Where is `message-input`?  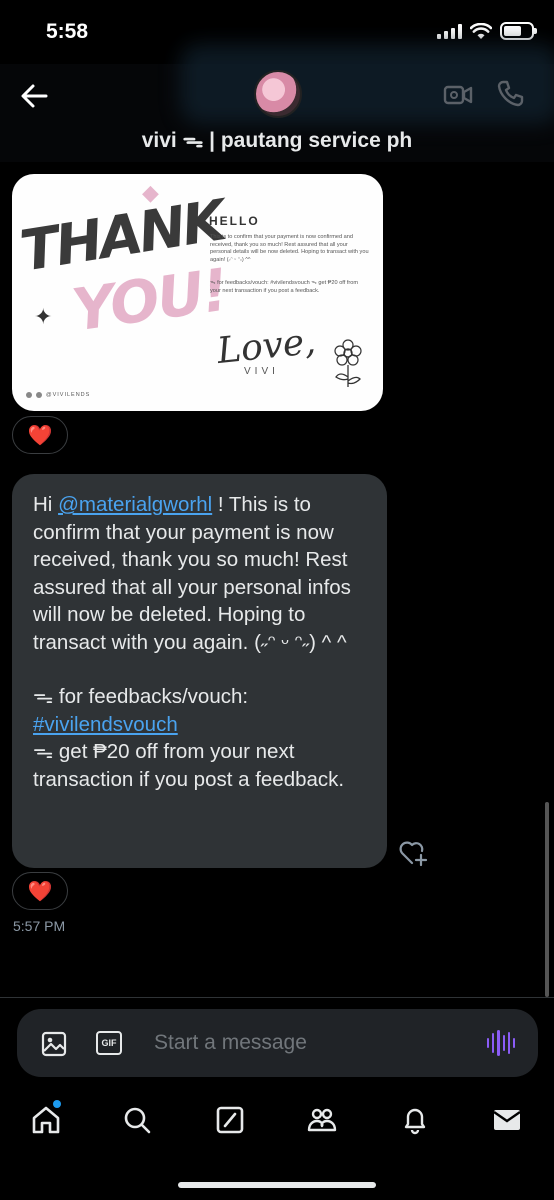 message-input is located at coordinates (304, 1043).